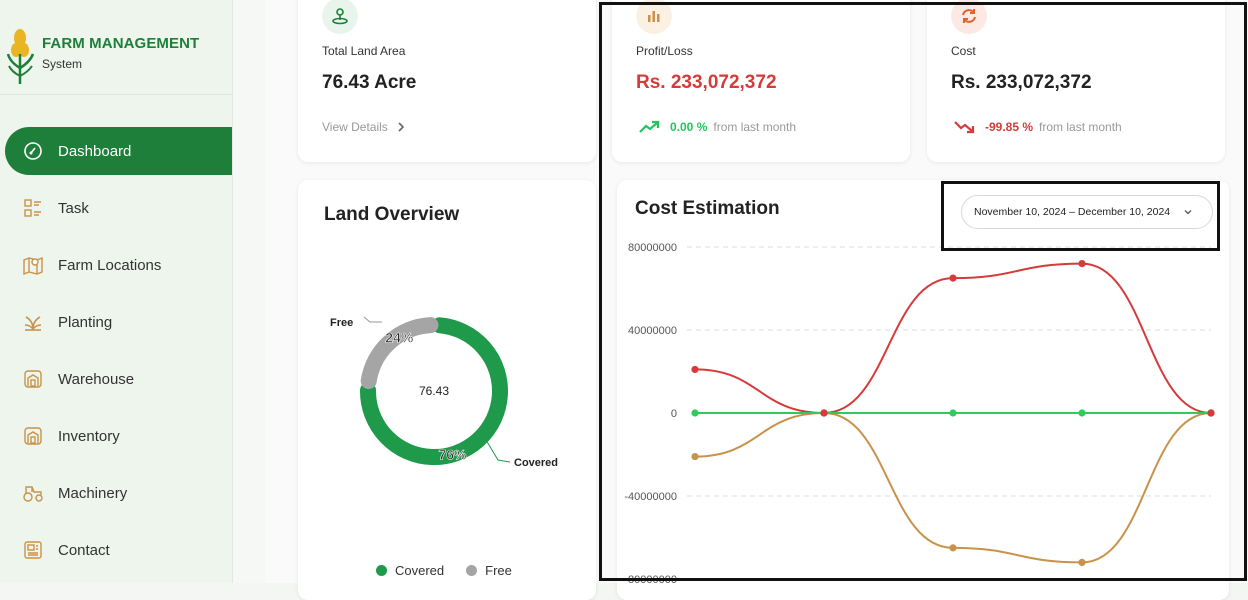 This screenshot has height=600, width=1248. What do you see at coordinates (73, 208) in the screenshot?
I see `sidebar-item-label: Task` at bounding box center [73, 208].